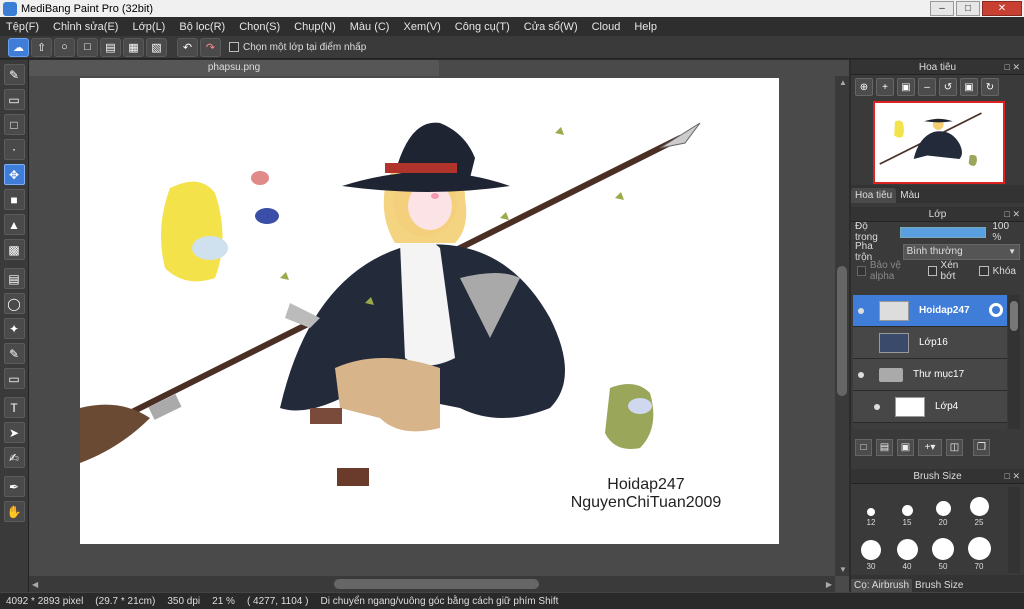  Describe the element at coordinates (843, 569) in the screenshot. I see `scroll-down-icon: ▼` at that location.